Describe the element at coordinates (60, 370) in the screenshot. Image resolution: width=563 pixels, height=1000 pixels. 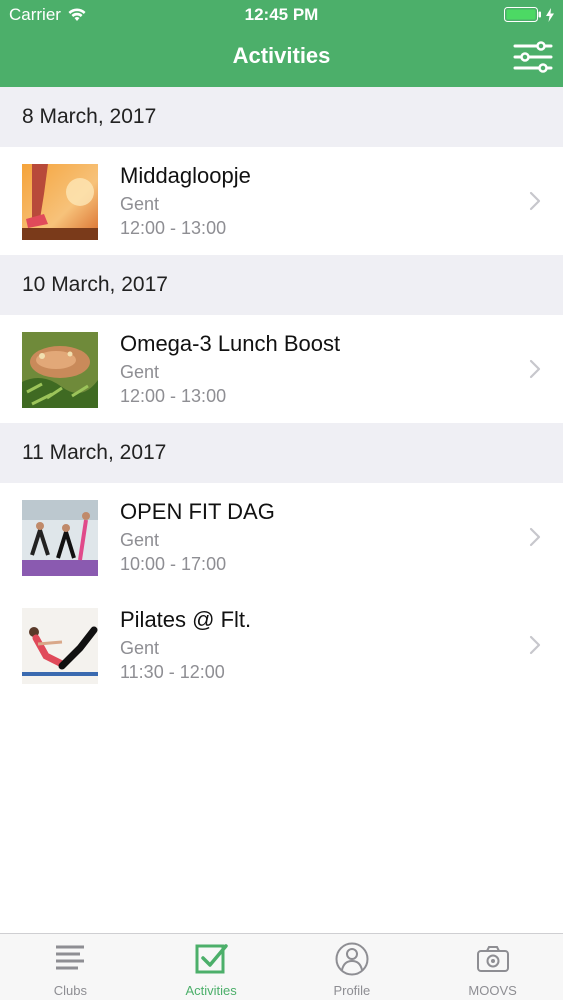
I see `activity-thumbnail-salmon` at that location.